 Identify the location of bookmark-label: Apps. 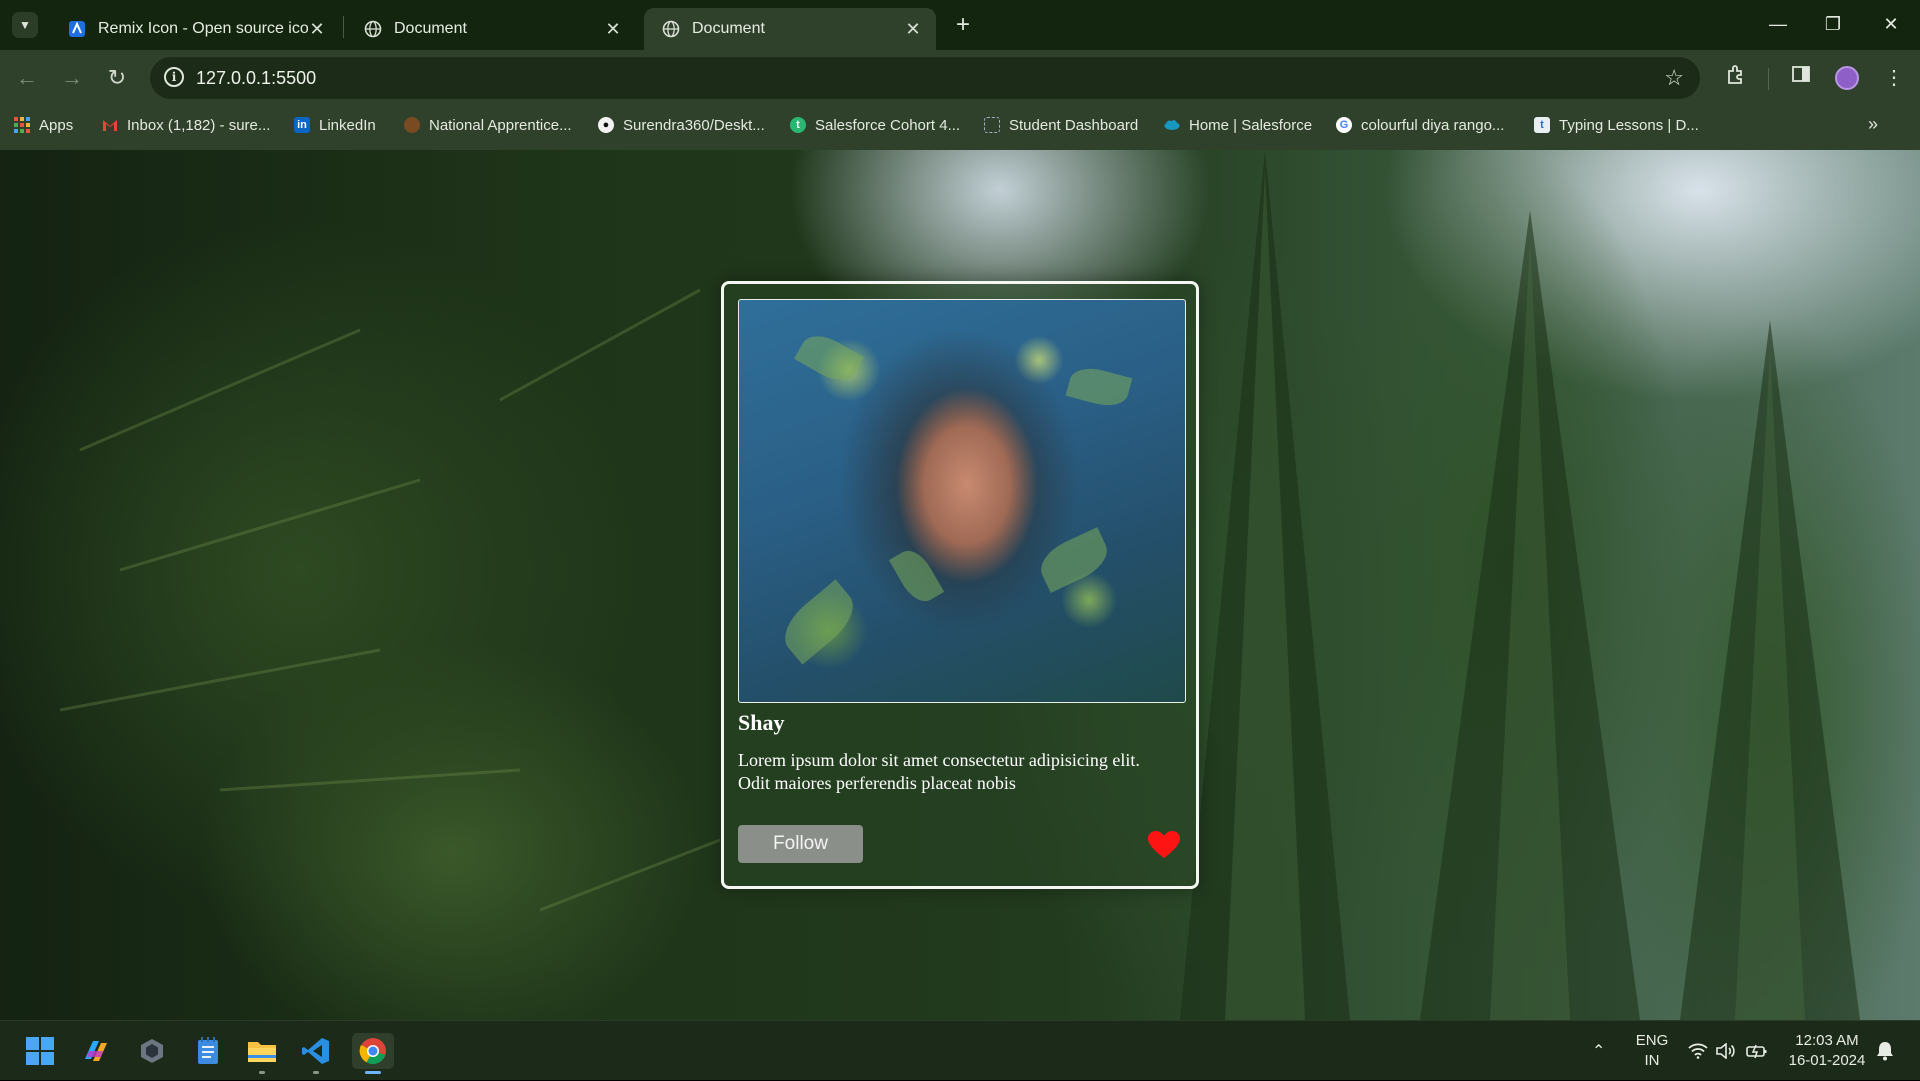
(56, 125).